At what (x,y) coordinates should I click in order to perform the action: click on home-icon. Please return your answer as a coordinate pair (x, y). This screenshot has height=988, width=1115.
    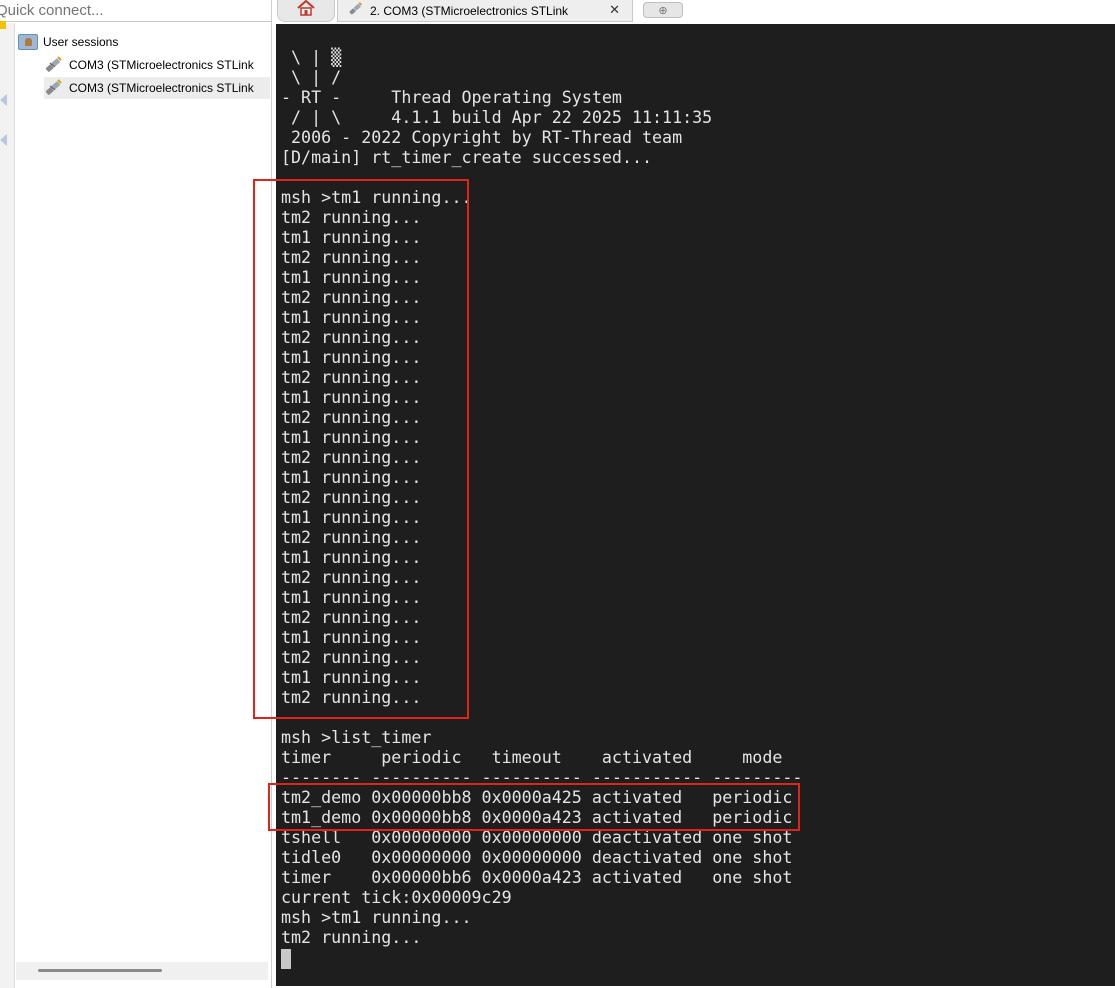
    Looking at the image, I should click on (306, 10).